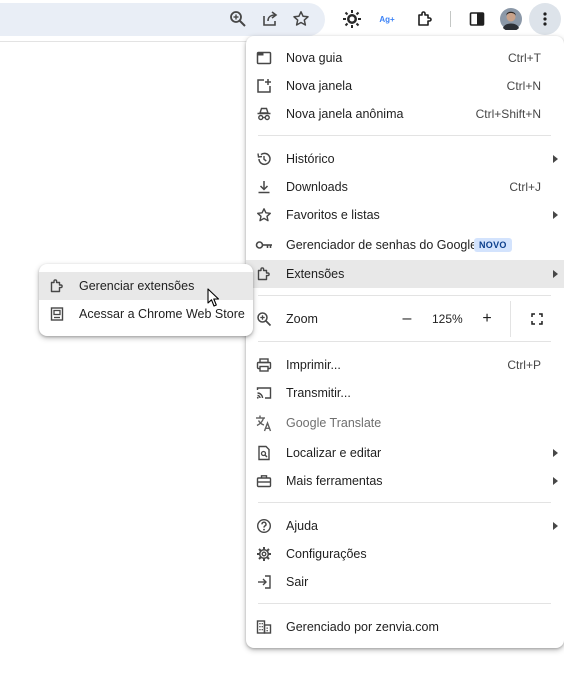  I want to click on menu-item-history: Histórico, so click(405, 159).